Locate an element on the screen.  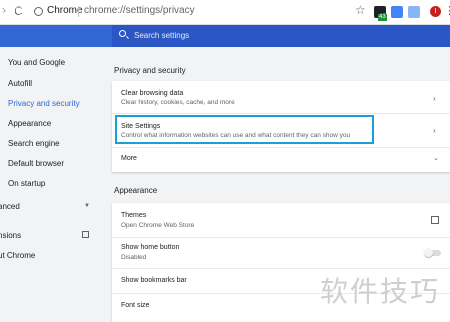
clear-browsing-data-title: Clear browsing data is located at coordinates (152, 93).